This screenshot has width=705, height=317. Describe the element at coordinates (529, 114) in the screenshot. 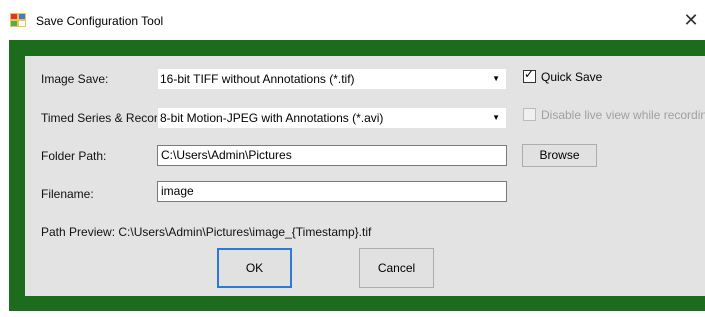

I see `disable-live-view-checkbox` at that location.